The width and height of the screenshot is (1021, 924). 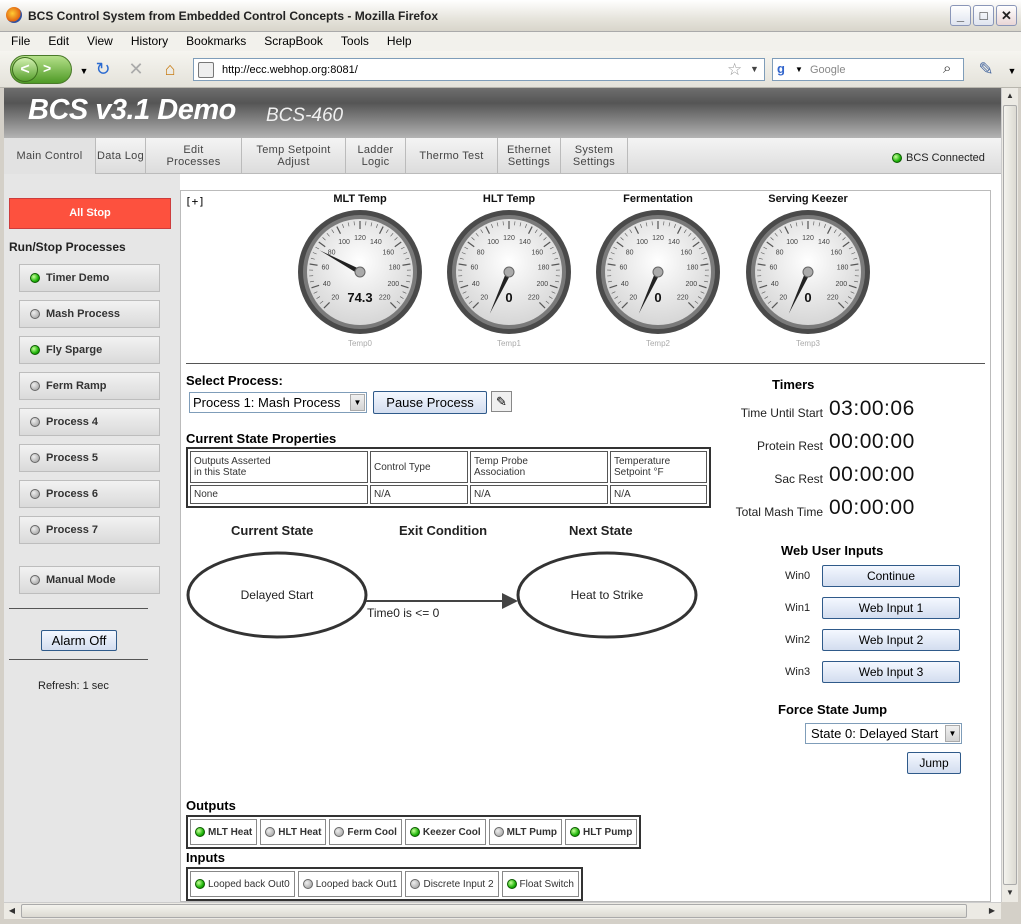 I want to click on scroll-right-icon: ▶, so click(x=992, y=911).